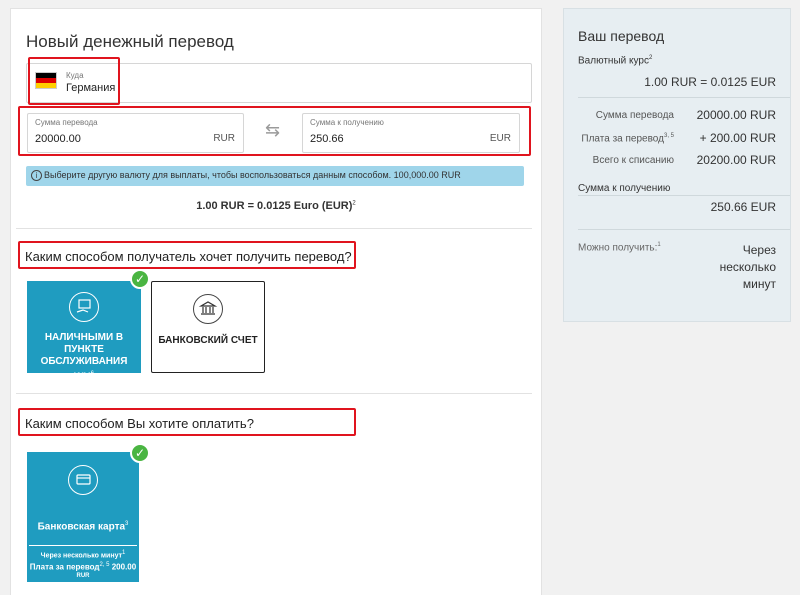 This screenshot has height=595, width=800. What do you see at coordinates (737, 138) in the screenshot?
I see `summary-row-value: + 200.00 RUR` at bounding box center [737, 138].